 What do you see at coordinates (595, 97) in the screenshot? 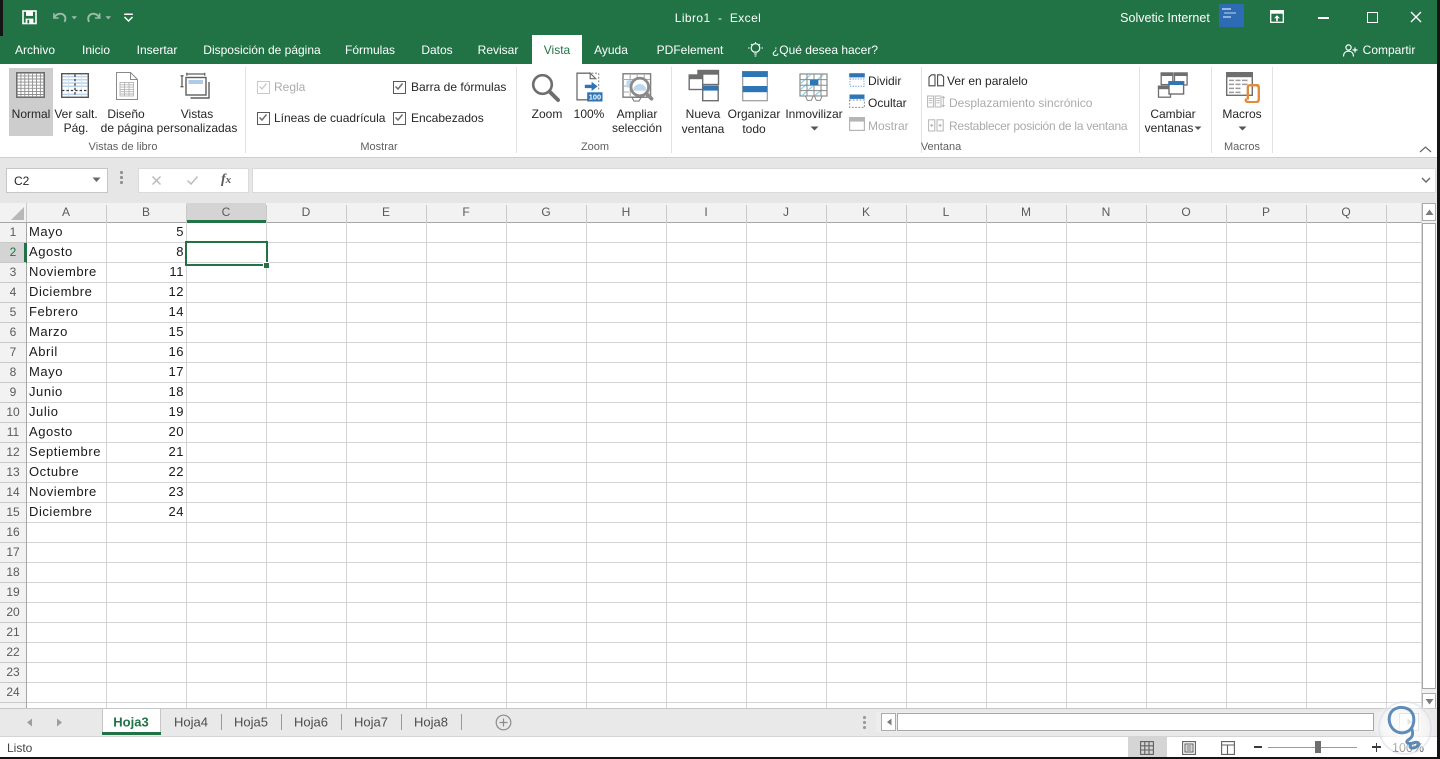
I see `svg-text: 100` at bounding box center [595, 97].